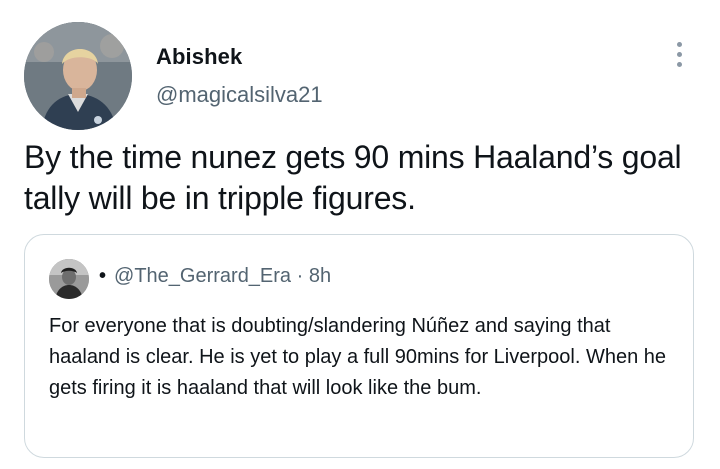 This screenshot has height=469, width=720. I want to click on quoted-avatar-photo-icon, so click(69, 279).